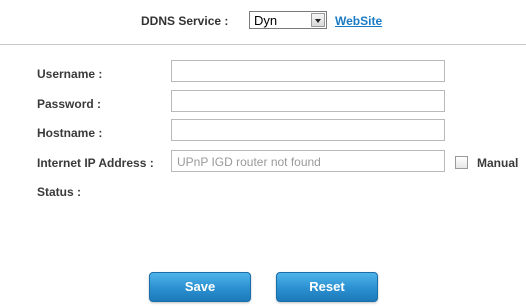  What do you see at coordinates (358, 21) in the screenshot?
I see `website-link: WebSite` at bounding box center [358, 21].